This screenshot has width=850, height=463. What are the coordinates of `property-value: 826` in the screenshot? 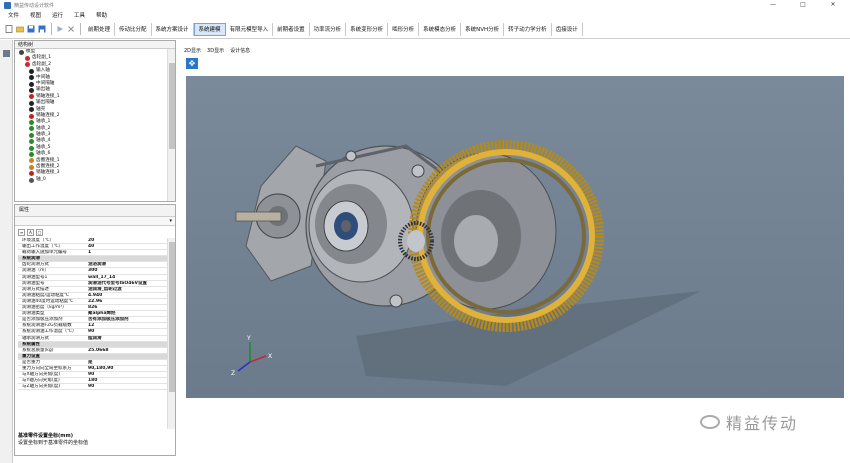 It's located at (127, 307).